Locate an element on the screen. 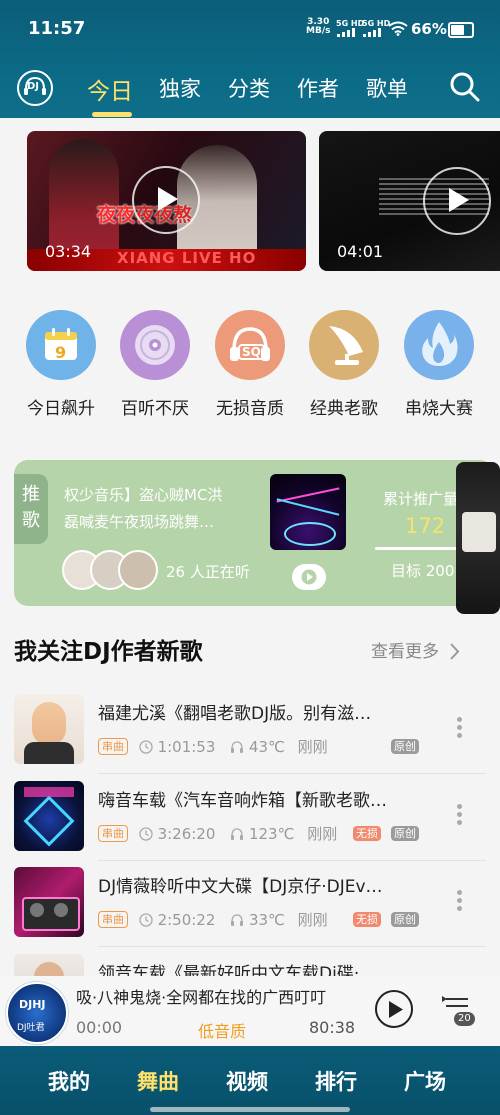 Image resolution: width=500 pixels, height=1115 pixels. nav-dance: 舞曲 is located at coordinates (158, 1081).